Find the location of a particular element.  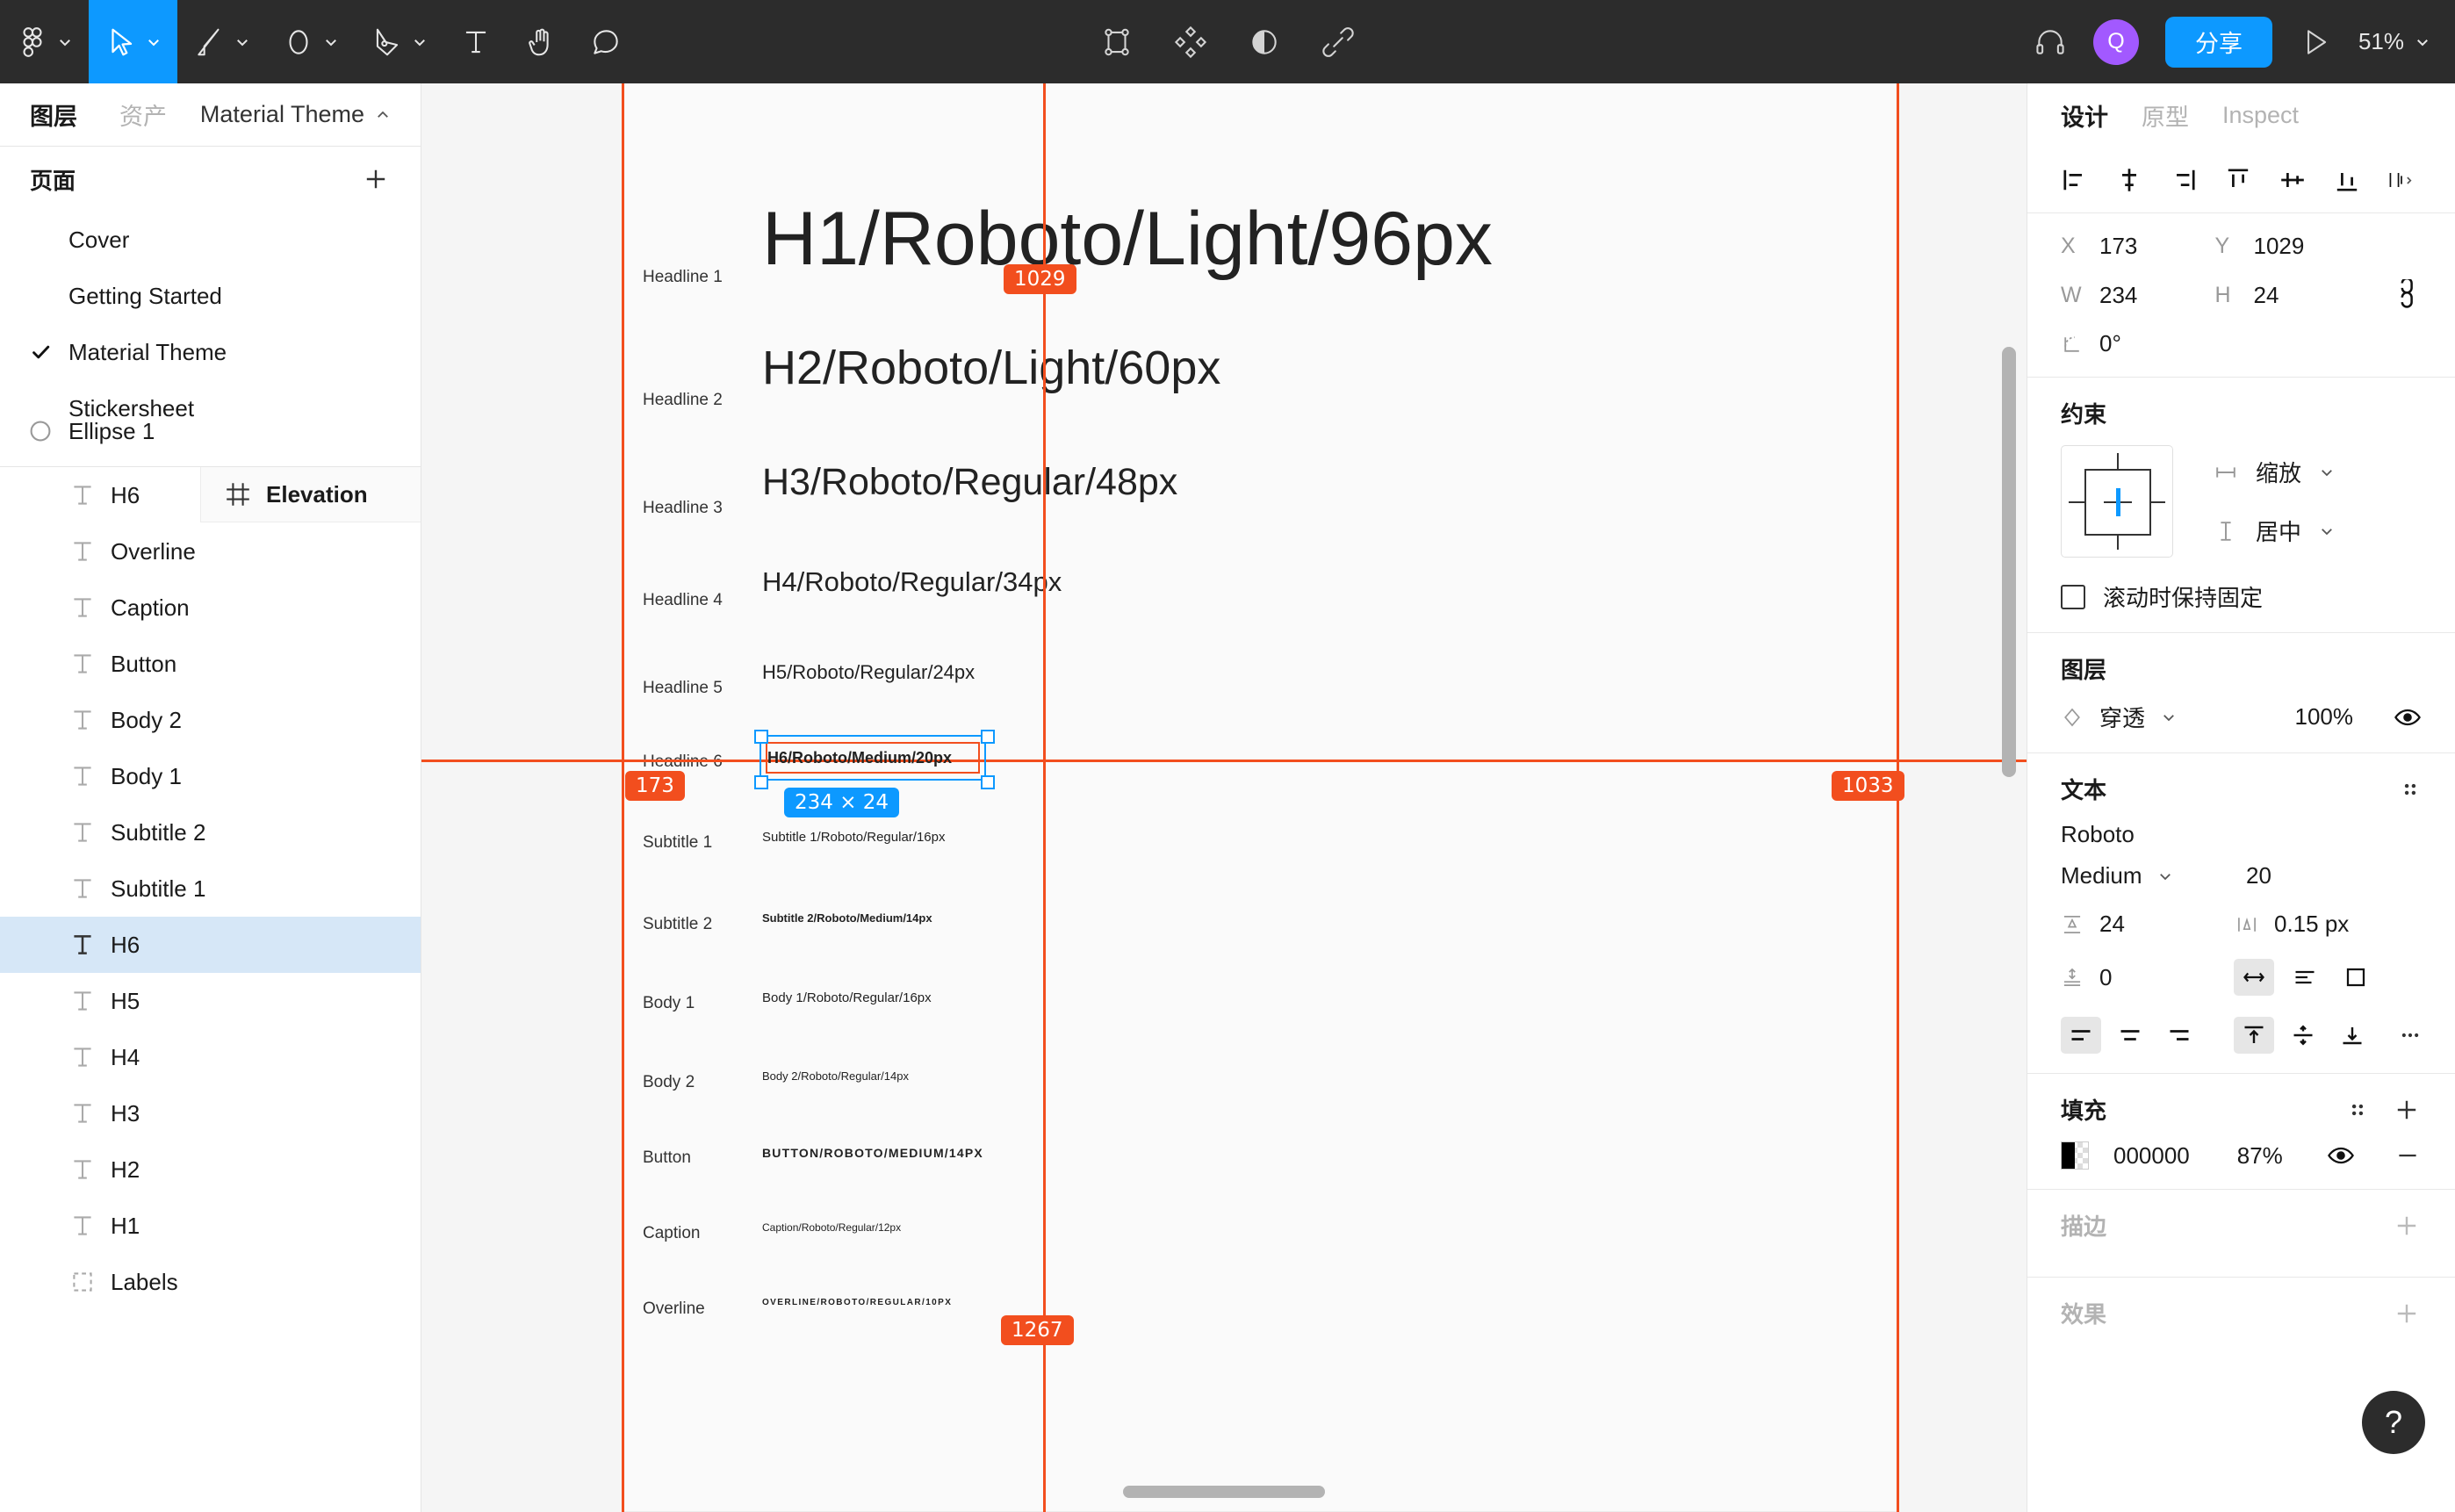

layer-opacity-value: 100% is located at coordinates (2324, 717).